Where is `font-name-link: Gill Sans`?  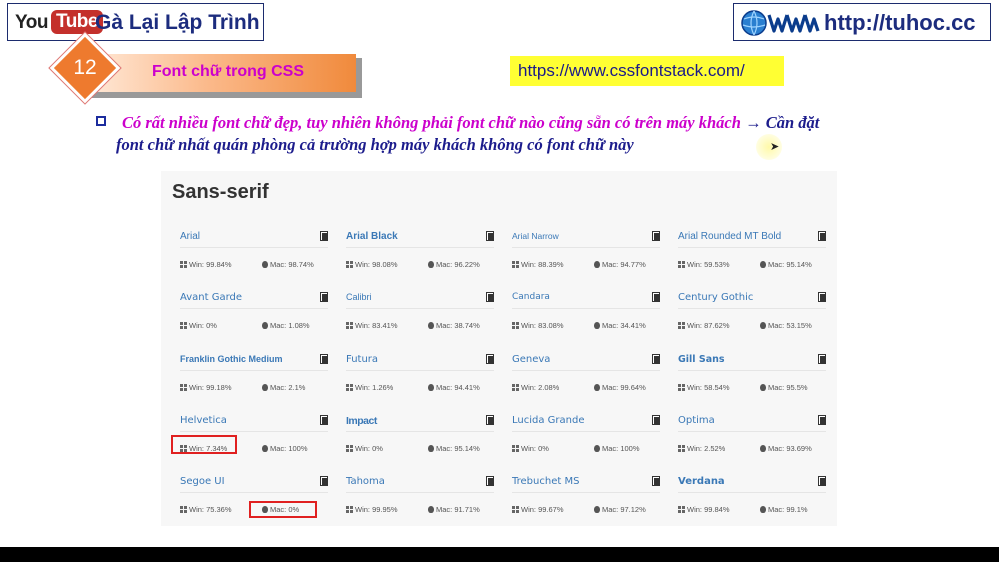
font-name-link: Gill Sans is located at coordinates (701, 359).